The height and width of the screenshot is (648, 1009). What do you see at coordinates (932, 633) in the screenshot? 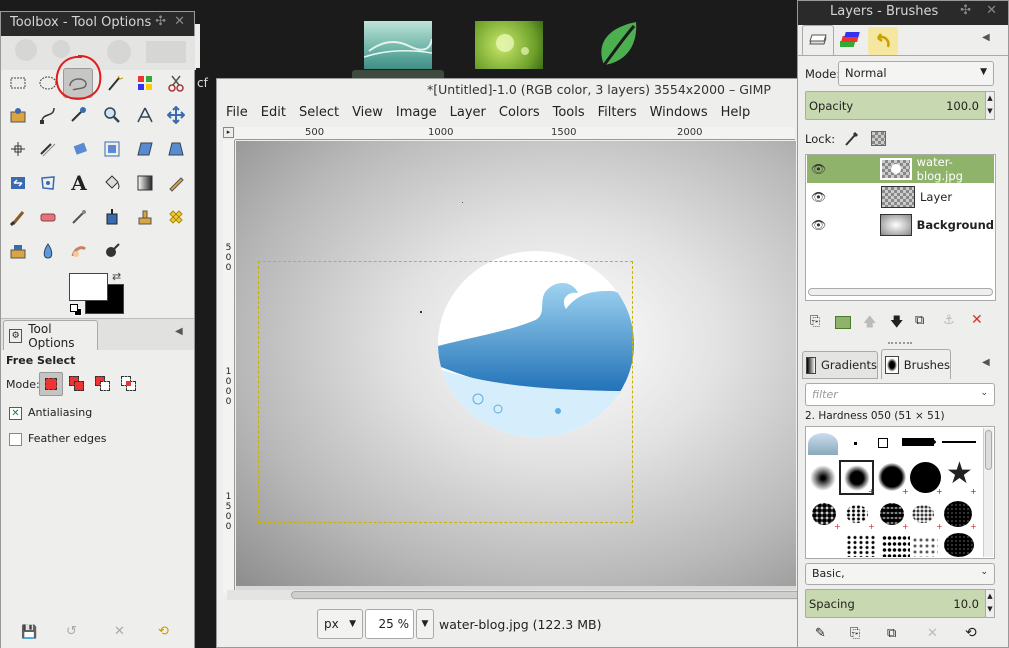
I see `delete-brush-icon: ✕` at bounding box center [932, 633].